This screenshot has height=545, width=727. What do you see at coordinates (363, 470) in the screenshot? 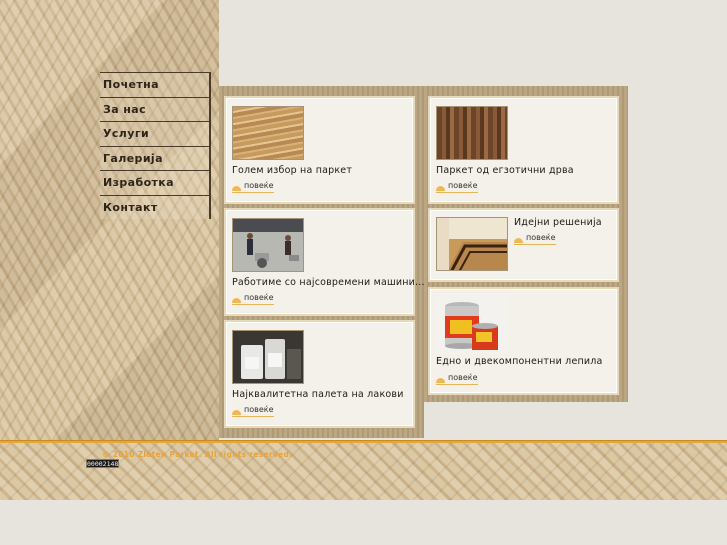
I see `wood-background-footer` at bounding box center [363, 470].